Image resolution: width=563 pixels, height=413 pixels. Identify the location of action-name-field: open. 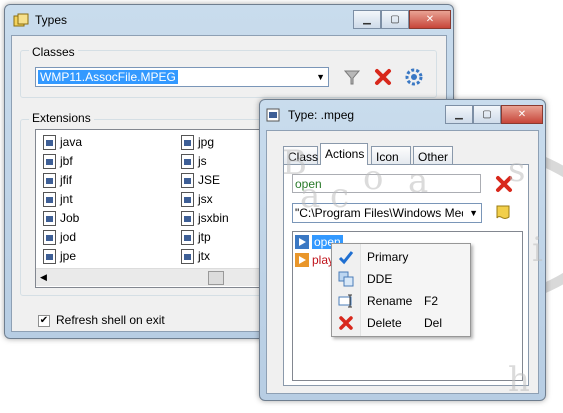
(386, 183).